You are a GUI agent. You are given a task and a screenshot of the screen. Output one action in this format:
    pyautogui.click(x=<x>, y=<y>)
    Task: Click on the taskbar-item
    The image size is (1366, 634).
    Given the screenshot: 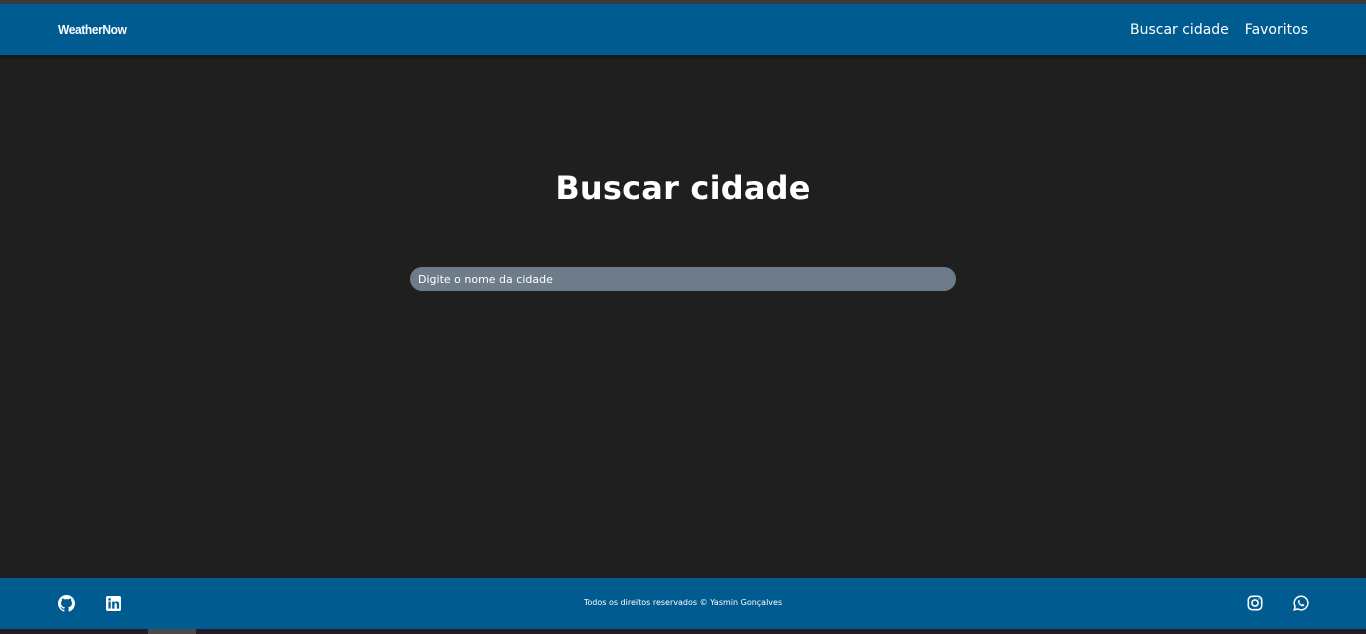 What is the action you would take?
    pyautogui.click(x=172, y=631)
    